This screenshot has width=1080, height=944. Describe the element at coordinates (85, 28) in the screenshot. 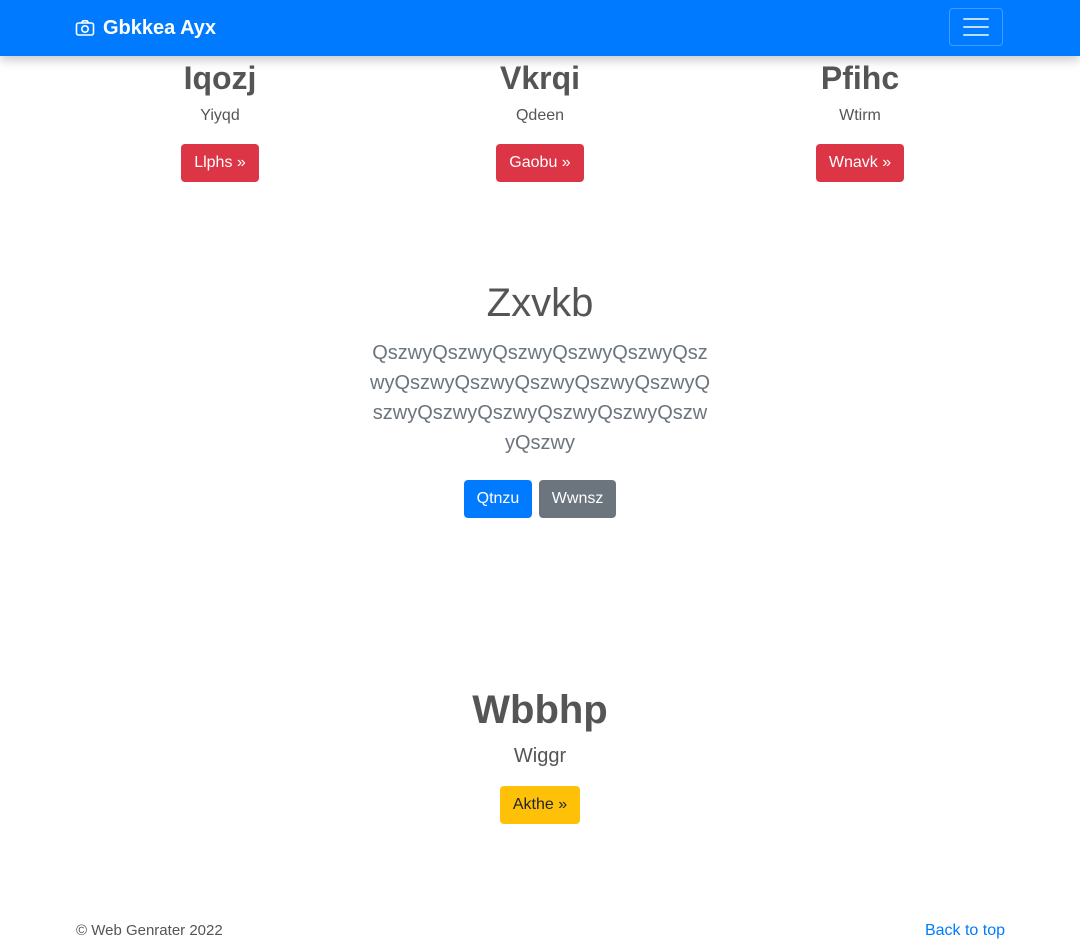

I see `camera-icon` at that location.